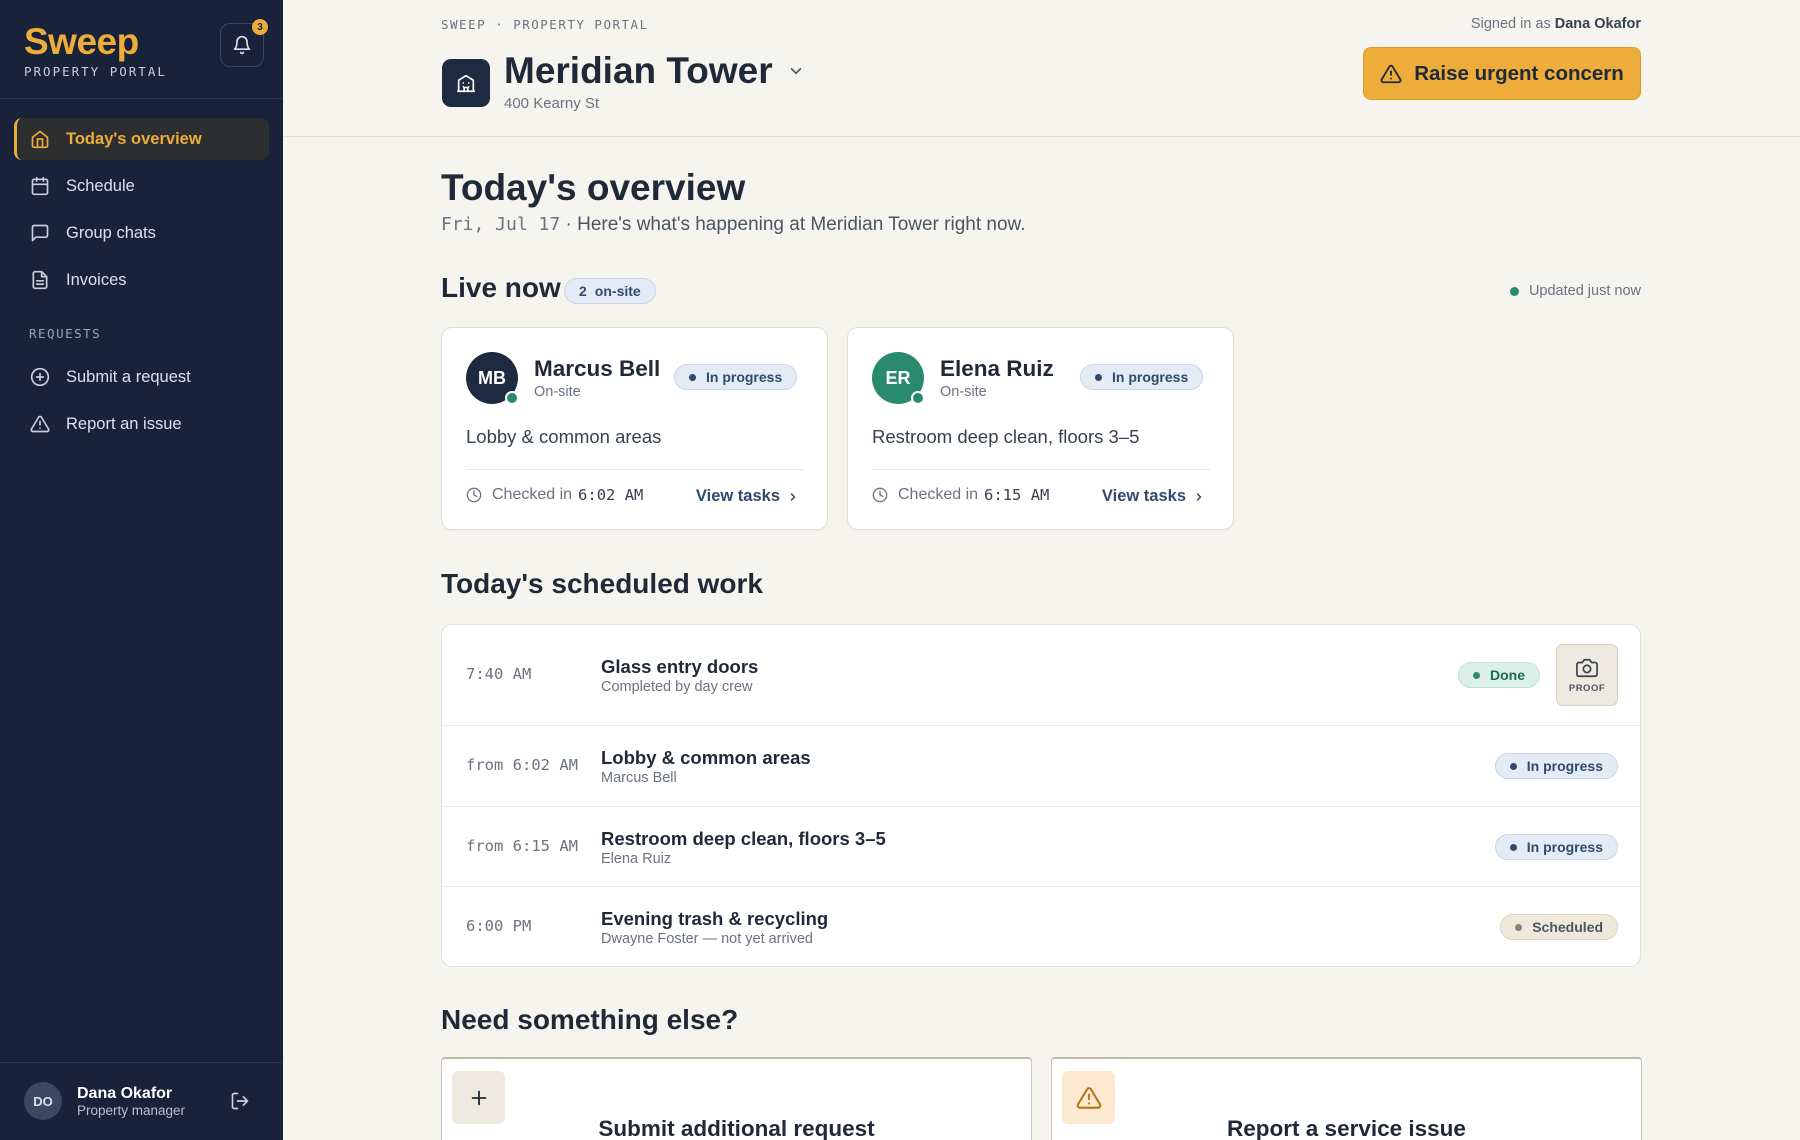  I want to click on user-profile: DO Dana Okafor Property manager, so click(104, 1101).